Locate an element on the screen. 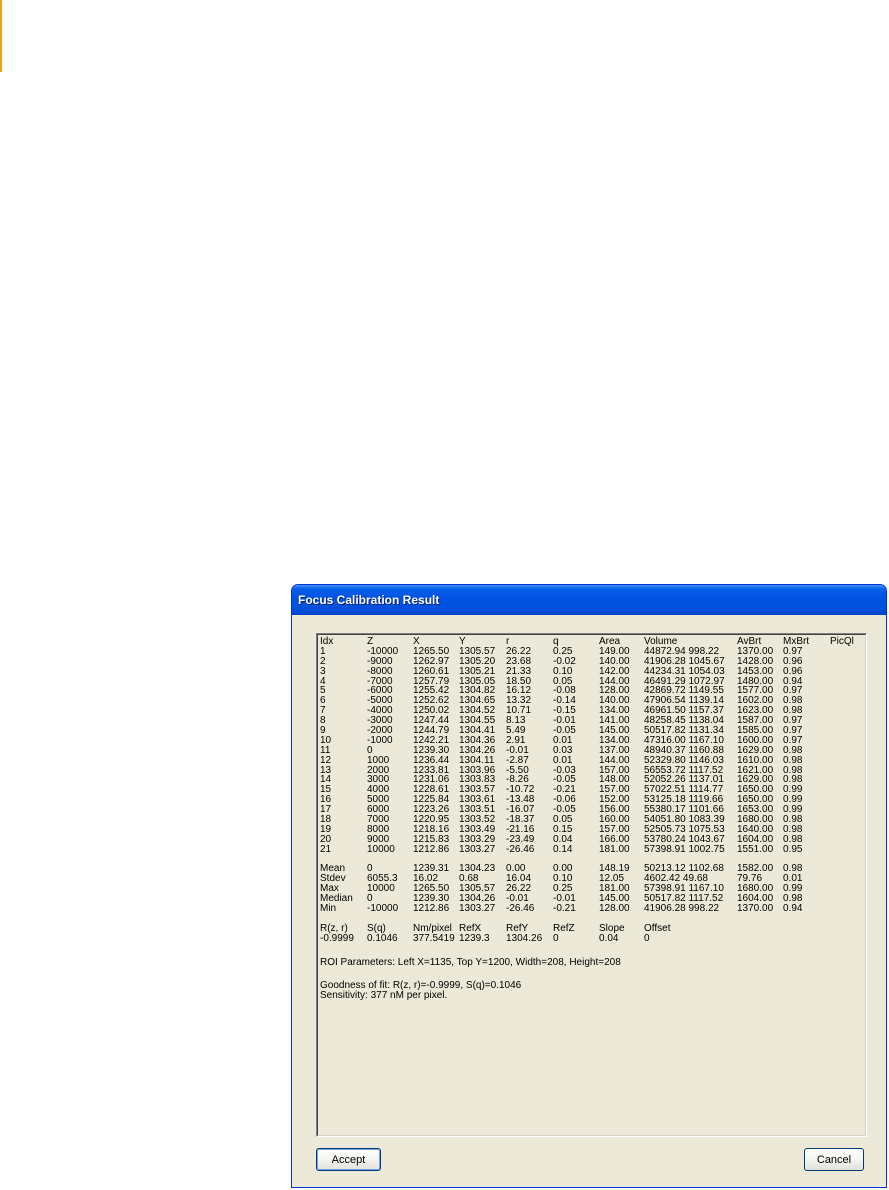 This screenshot has height=1190, width=889. table-cell: 0.94 is located at coordinates (793, 909).